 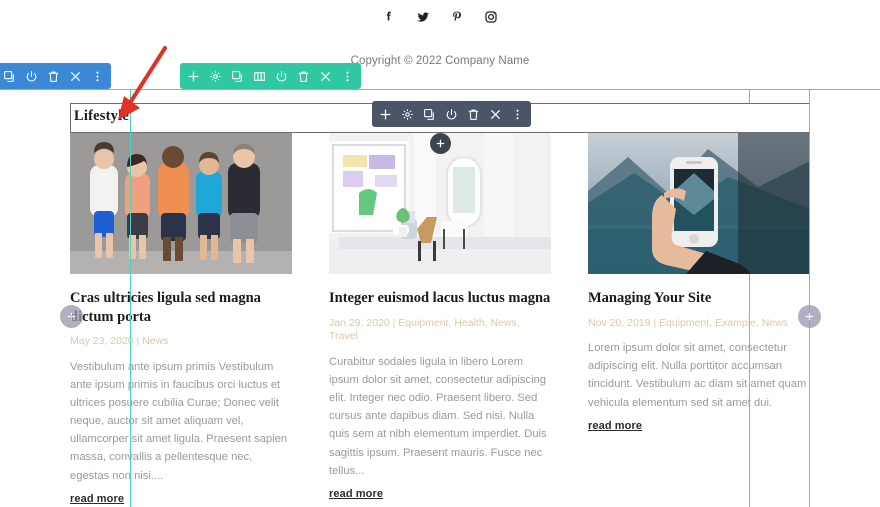 What do you see at coordinates (389, 17) in the screenshot?
I see `facebook-icon` at bounding box center [389, 17].